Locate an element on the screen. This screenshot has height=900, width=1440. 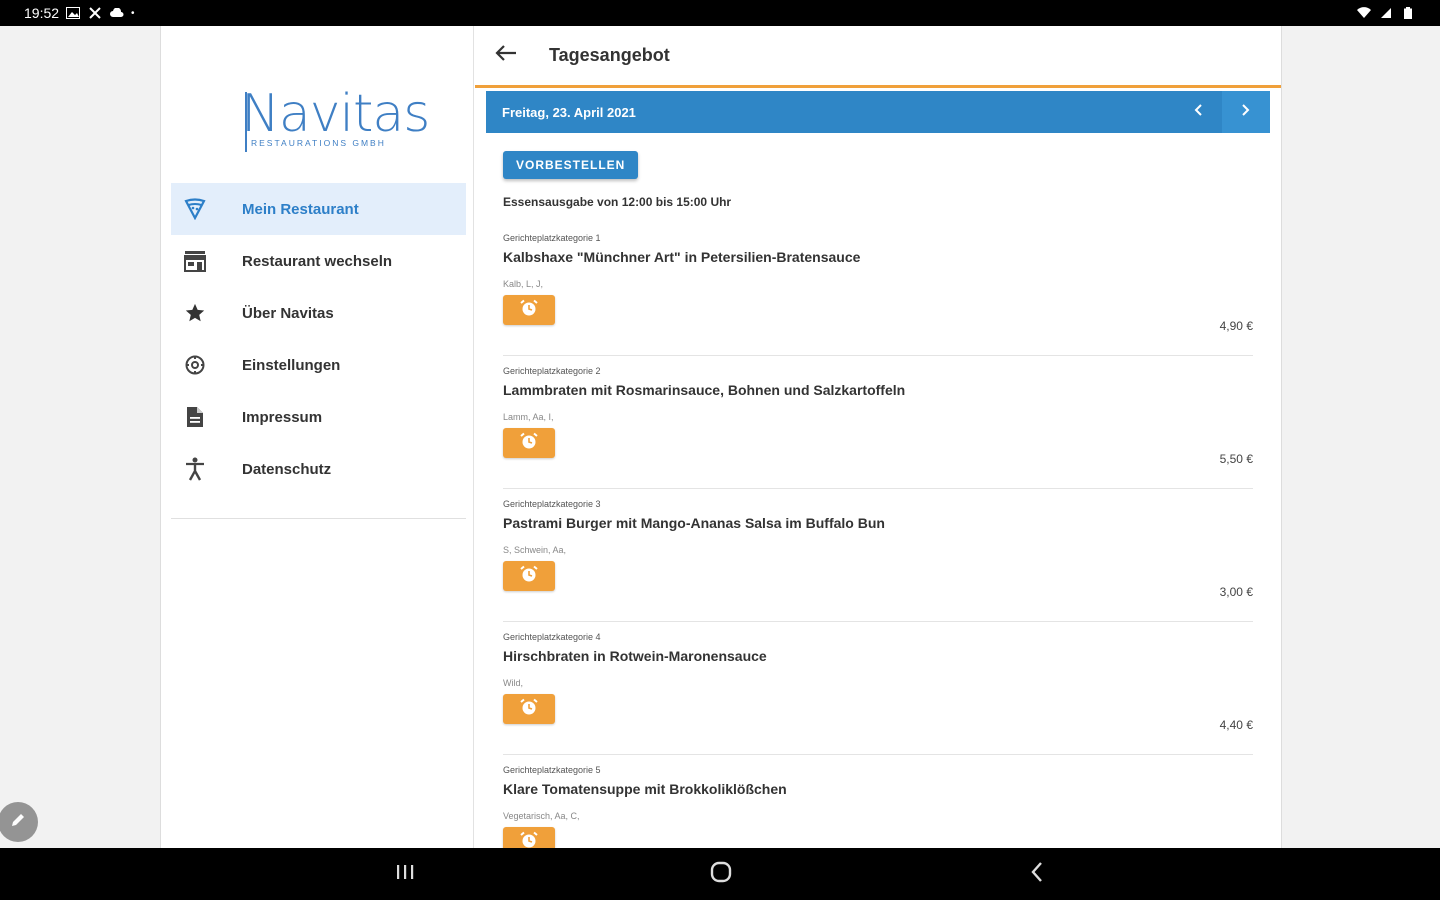
sidebar-item-label: Über Navitas is located at coordinates (288, 313).